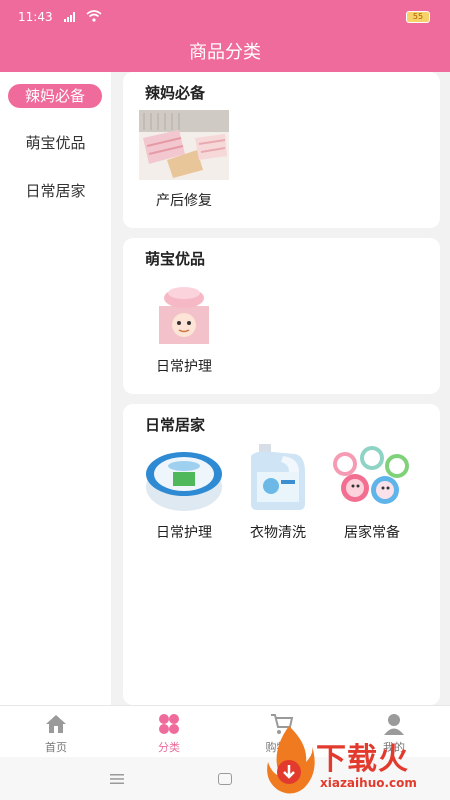  I want to click on nav-category: 分类, so click(169, 733).